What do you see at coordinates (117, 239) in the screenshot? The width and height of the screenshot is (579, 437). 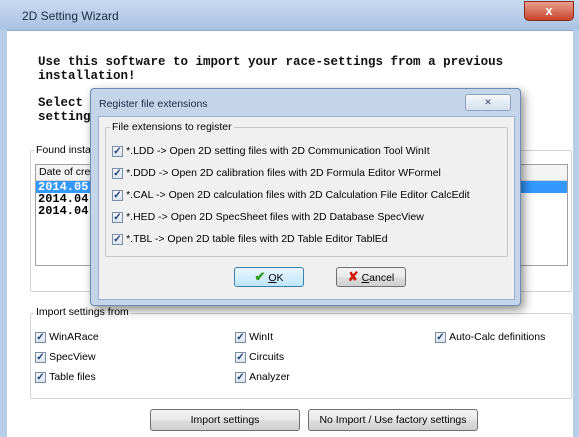 I see `tbl-checkbox: ✓` at bounding box center [117, 239].